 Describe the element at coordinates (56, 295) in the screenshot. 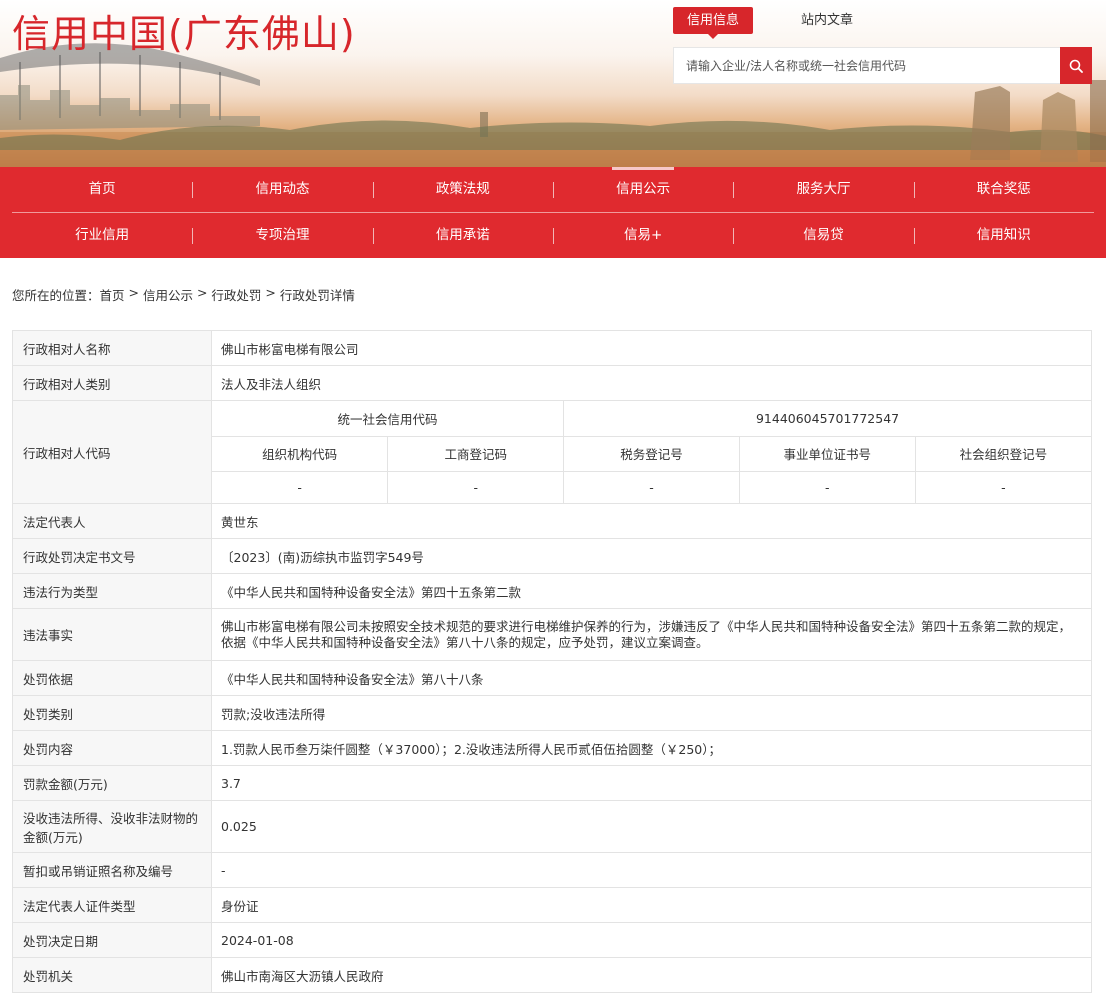

I see `breadcrumb-prefix: 您所在的位置：` at that location.